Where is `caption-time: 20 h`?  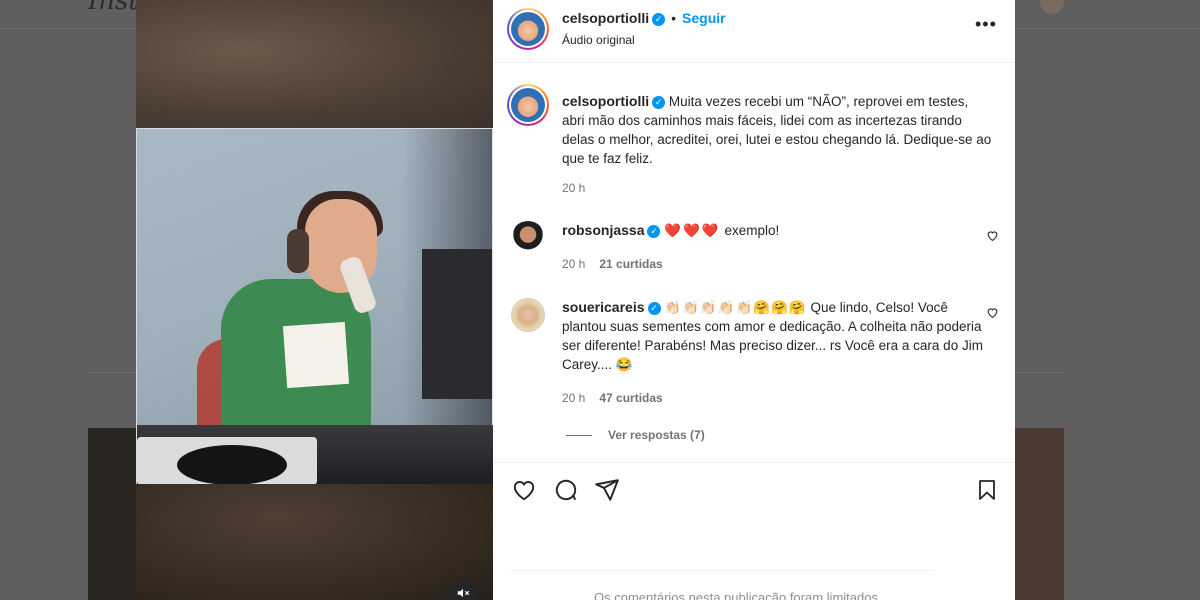 caption-time: 20 h is located at coordinates (573, 188).